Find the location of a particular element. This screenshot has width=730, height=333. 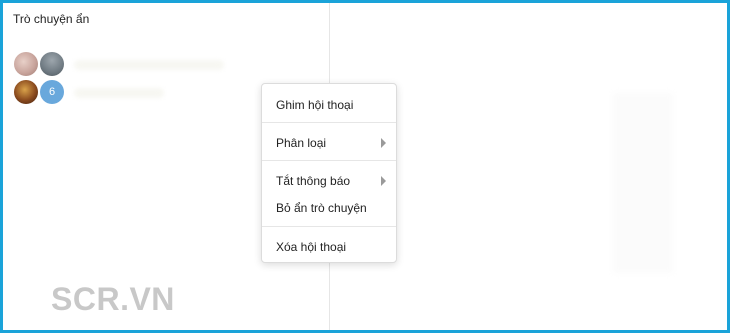

watermark-logo: SCR.VN is located at coordinates (113, 299).